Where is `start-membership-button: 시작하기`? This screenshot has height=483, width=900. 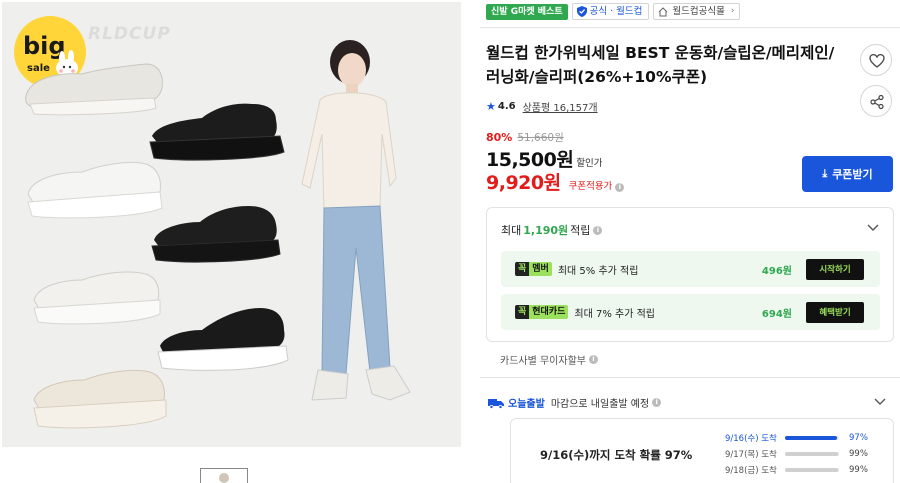 start-membership-button: 시작하기 is located at coordinates (835, 269).